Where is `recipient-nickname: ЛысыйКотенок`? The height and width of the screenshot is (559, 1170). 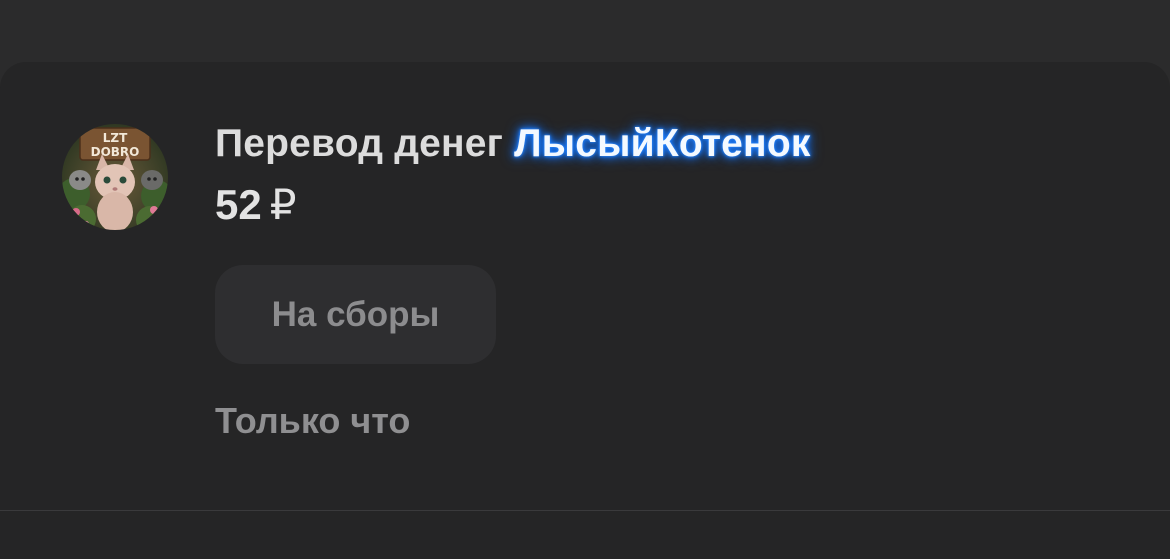 recipient-nickname: ЛысыйКотенок is located at coordinates (662, 143).